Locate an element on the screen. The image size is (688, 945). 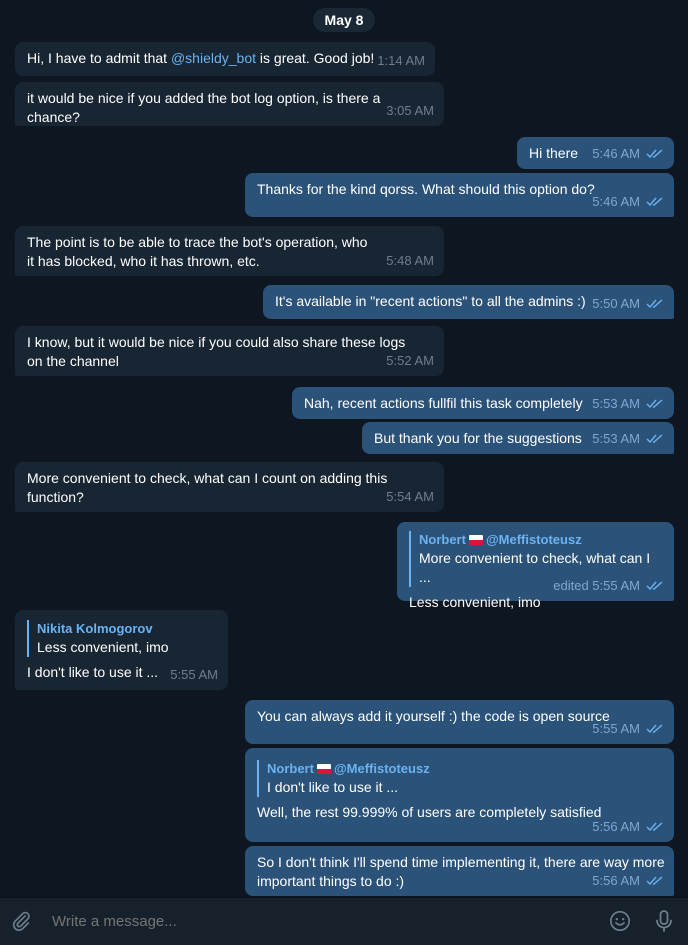
message-composer is located at coordinates (344, 921).